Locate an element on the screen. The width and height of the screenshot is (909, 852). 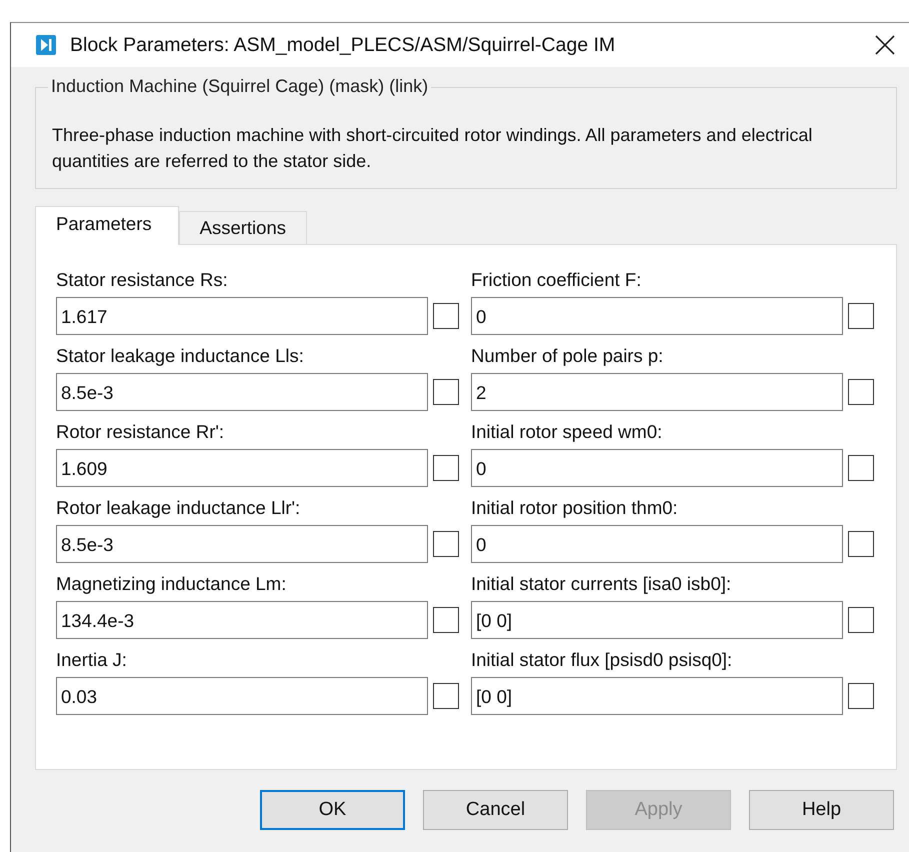
dialog-button: OK is located at coordinates (332, 810).